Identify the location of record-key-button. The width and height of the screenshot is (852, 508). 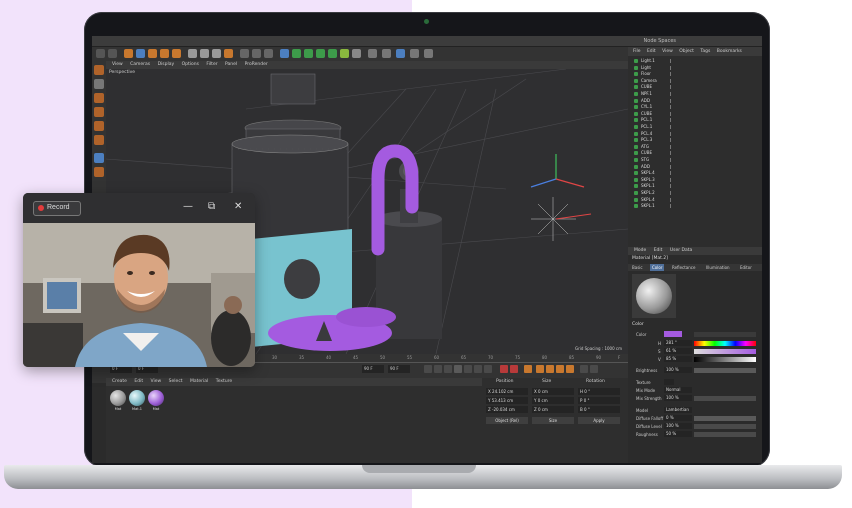
(504, 369).